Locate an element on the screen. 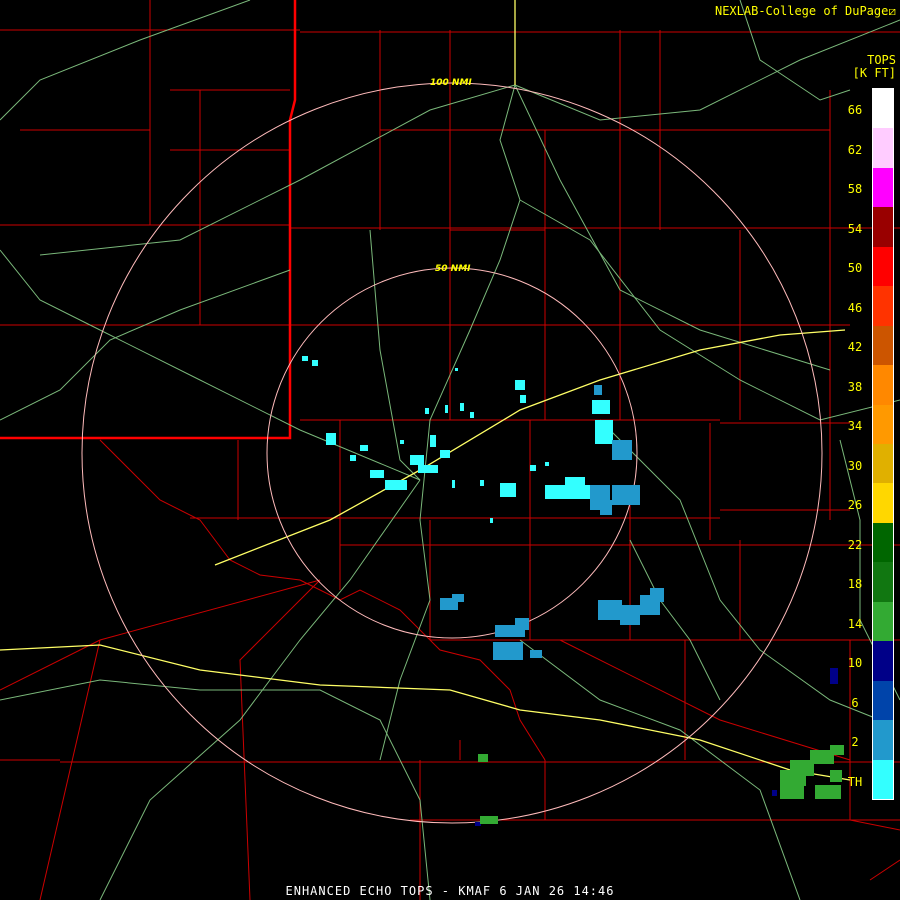 The height and width of the screenshot is (900, 900). legend-title-line1: TOPS is located at coordinates (881, 60).